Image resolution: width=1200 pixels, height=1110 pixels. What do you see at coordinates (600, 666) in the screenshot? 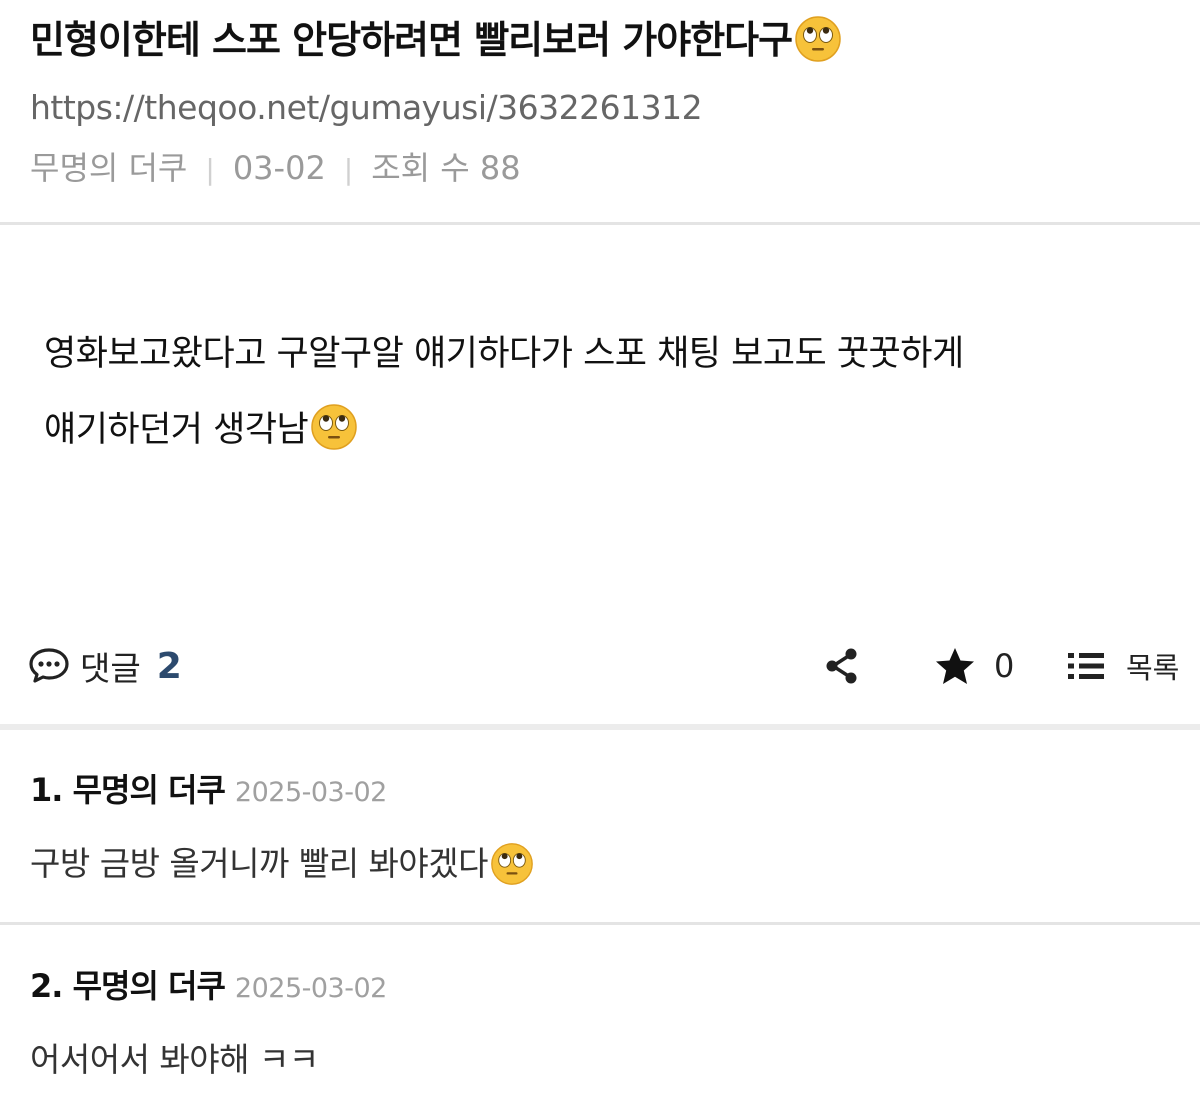
I see `post-actions-bar: 댓글 2 0 목록` at bounding box center [600, 666].